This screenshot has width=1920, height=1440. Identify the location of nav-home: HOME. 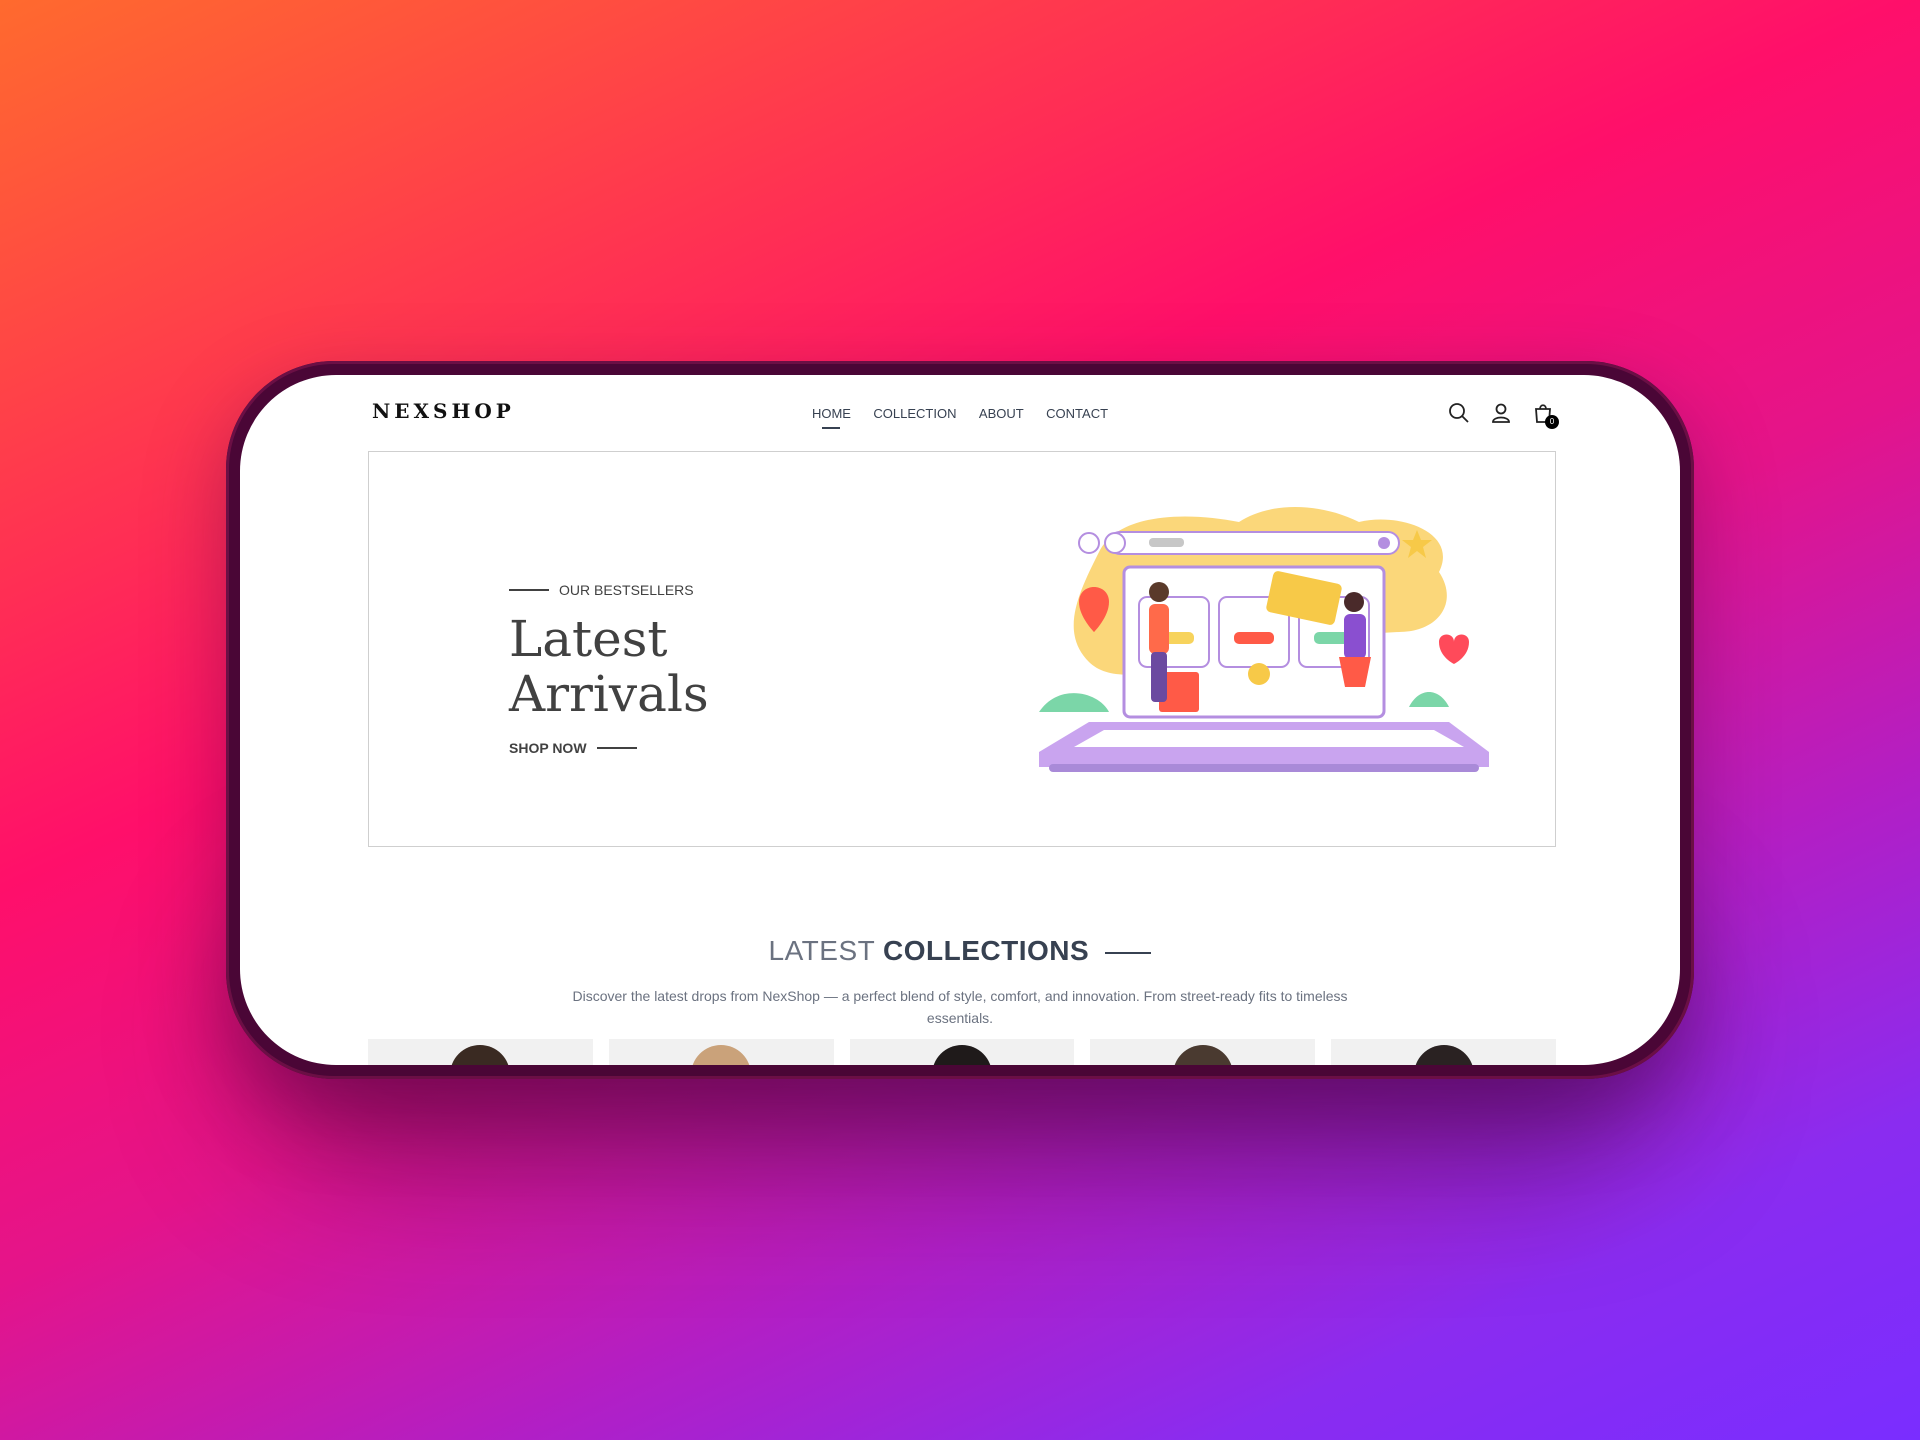
(831, 417).